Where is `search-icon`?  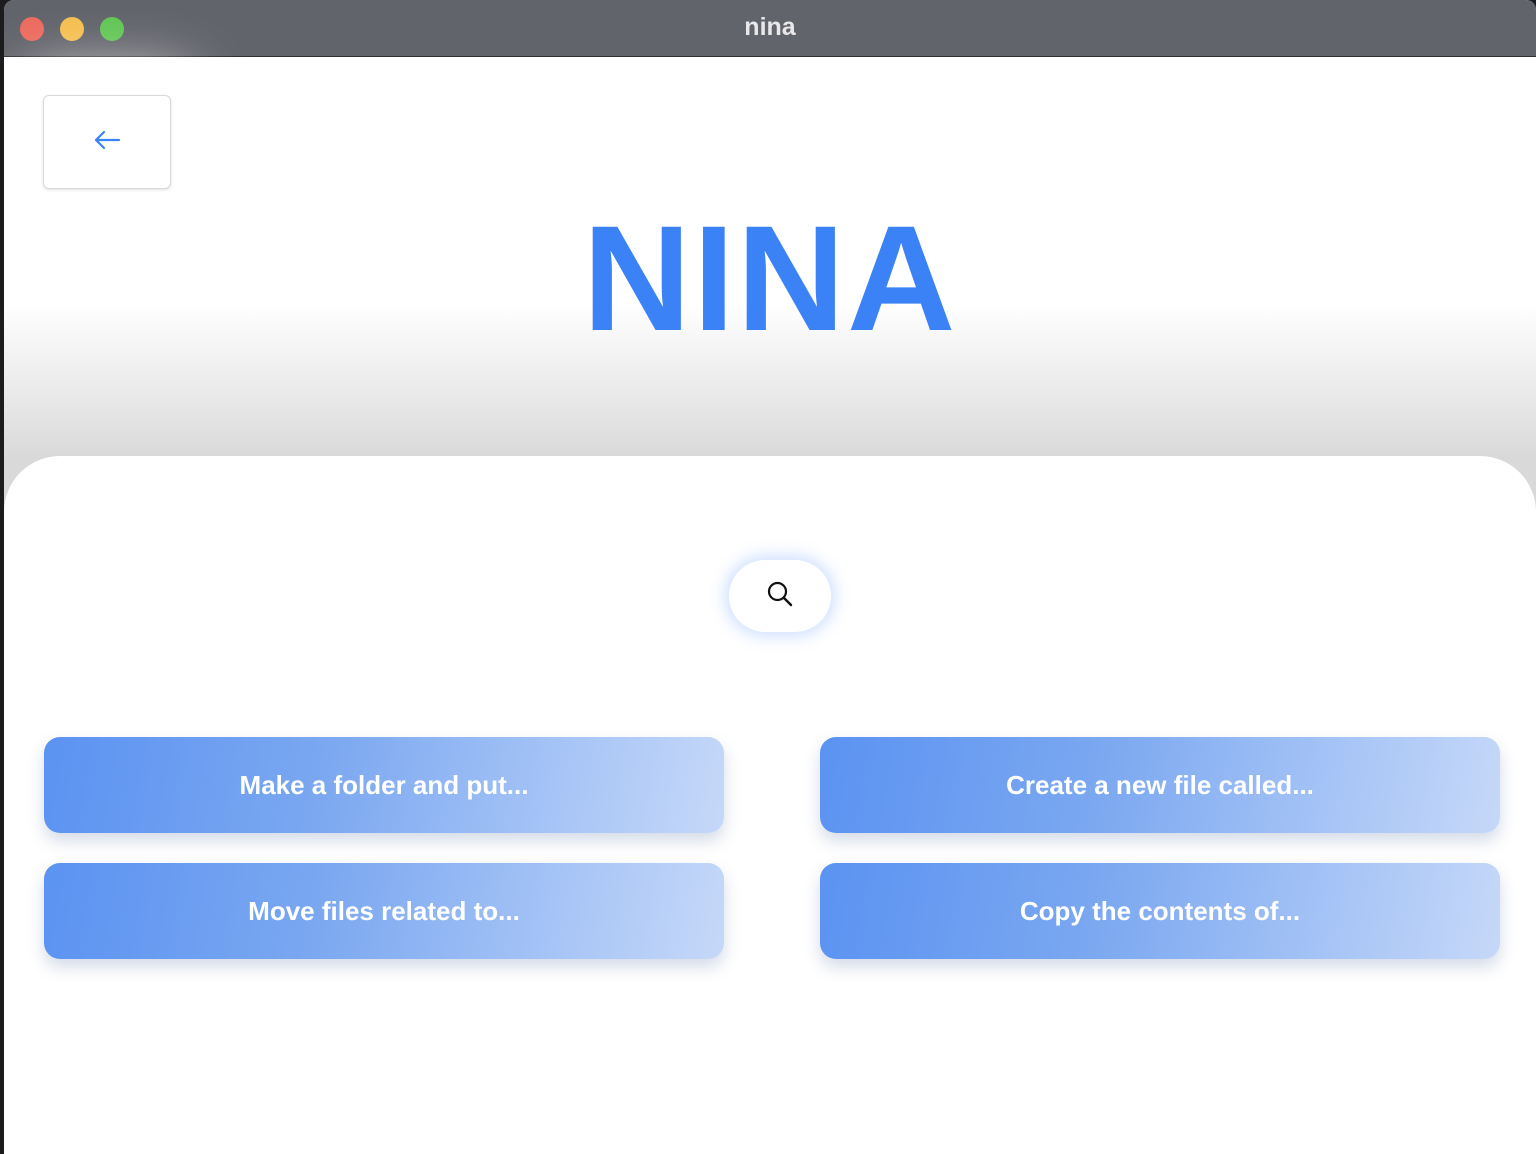 search-icon is located at coordinates (780, 596).